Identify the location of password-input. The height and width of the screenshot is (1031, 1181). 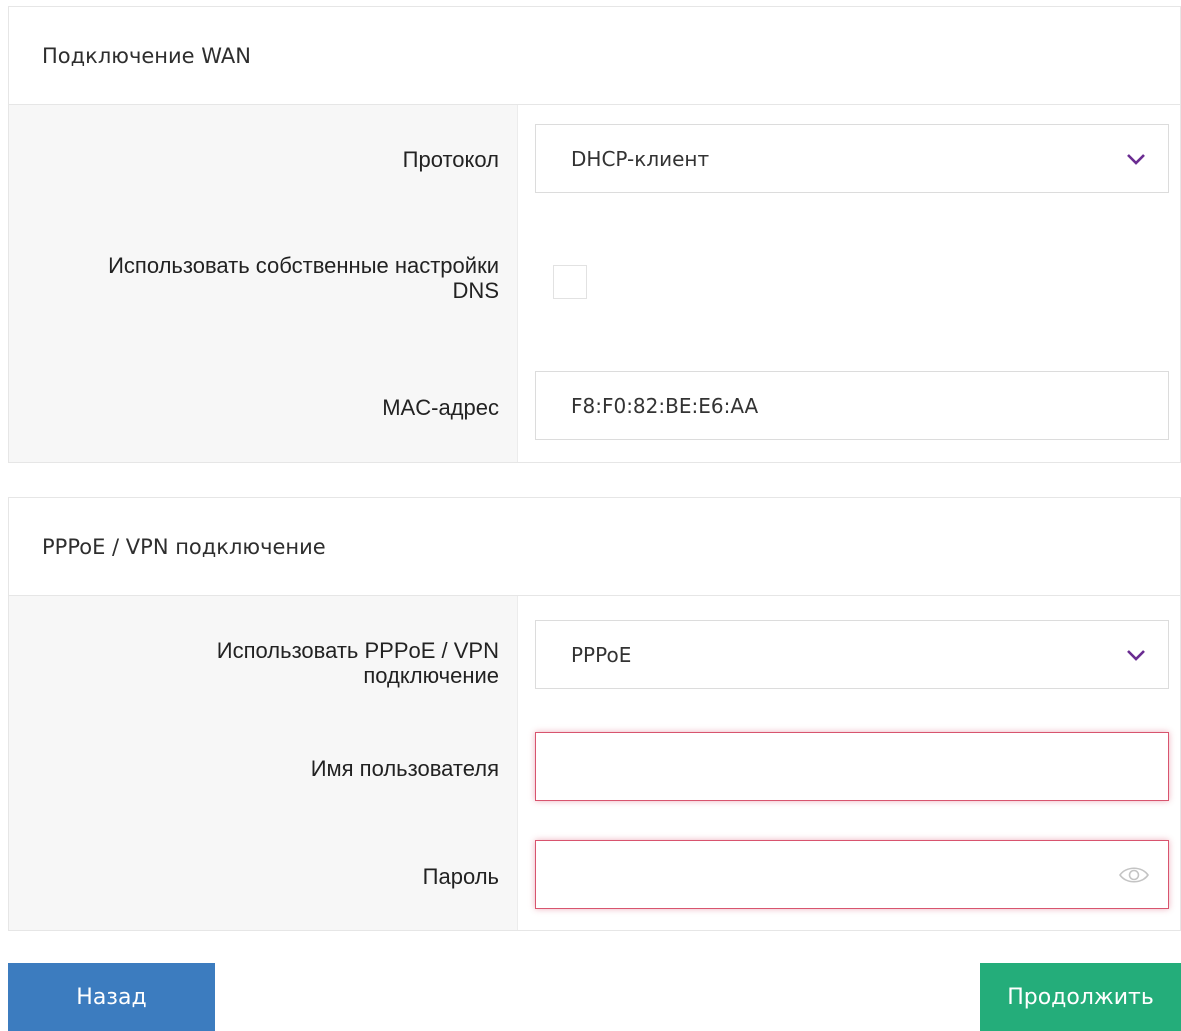
(852, 874).